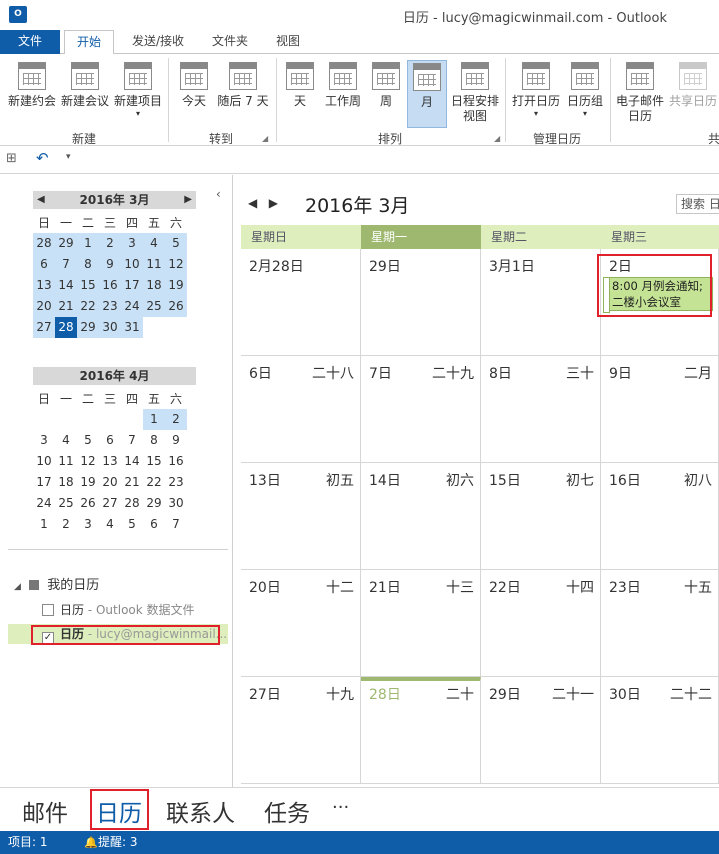 The height and width of the screenshot is (854, 719). I want to click on mini-day: 16, so click(110, 285).